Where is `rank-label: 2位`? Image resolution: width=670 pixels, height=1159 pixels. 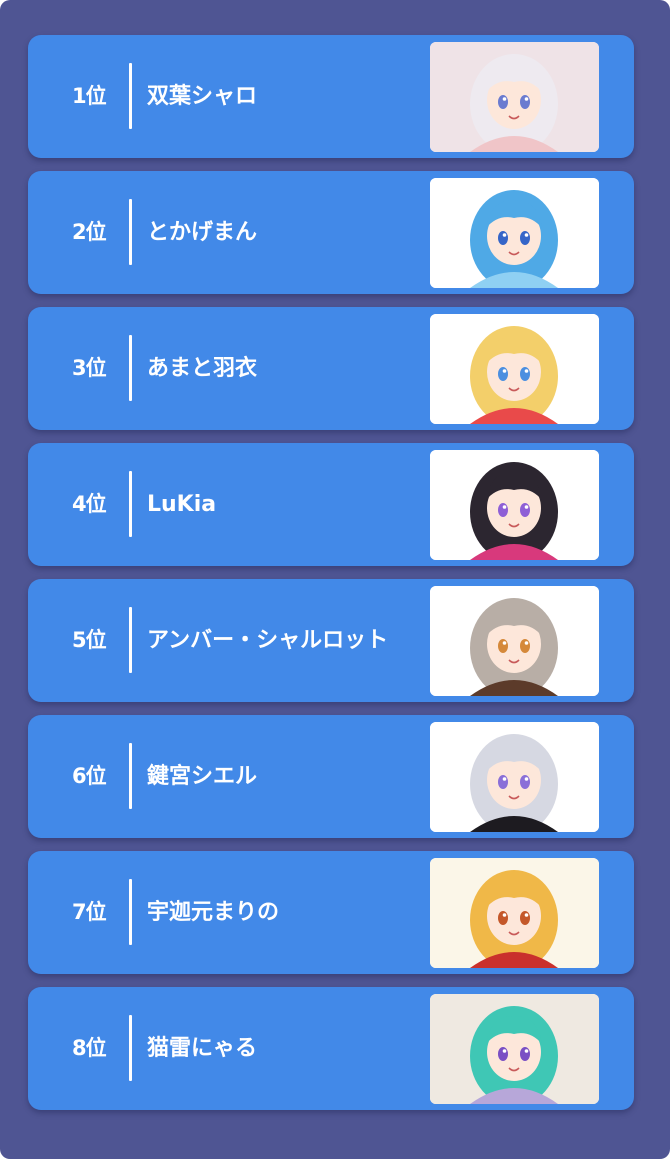 rank-label: 2位 is located at coordinates (89, 232).